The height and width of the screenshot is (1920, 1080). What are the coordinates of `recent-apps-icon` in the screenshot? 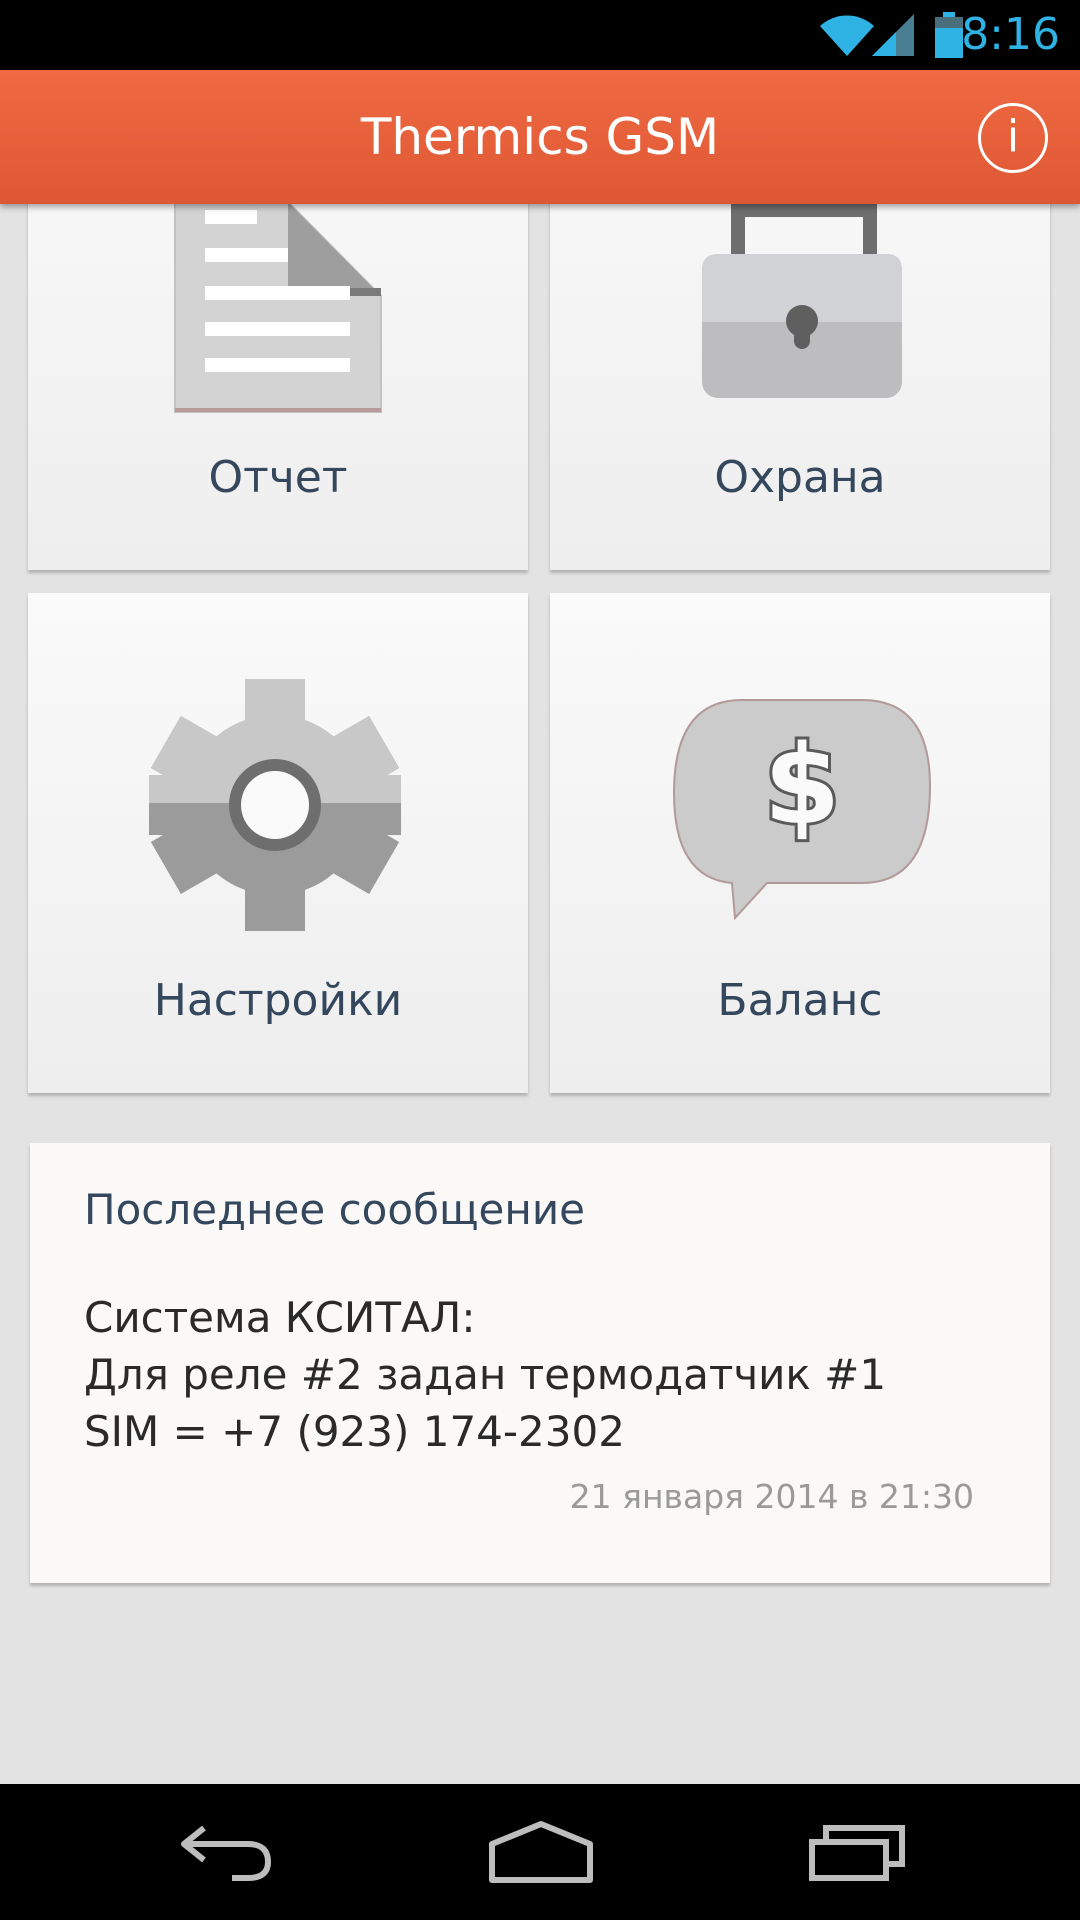 It's located at (858, 1852).